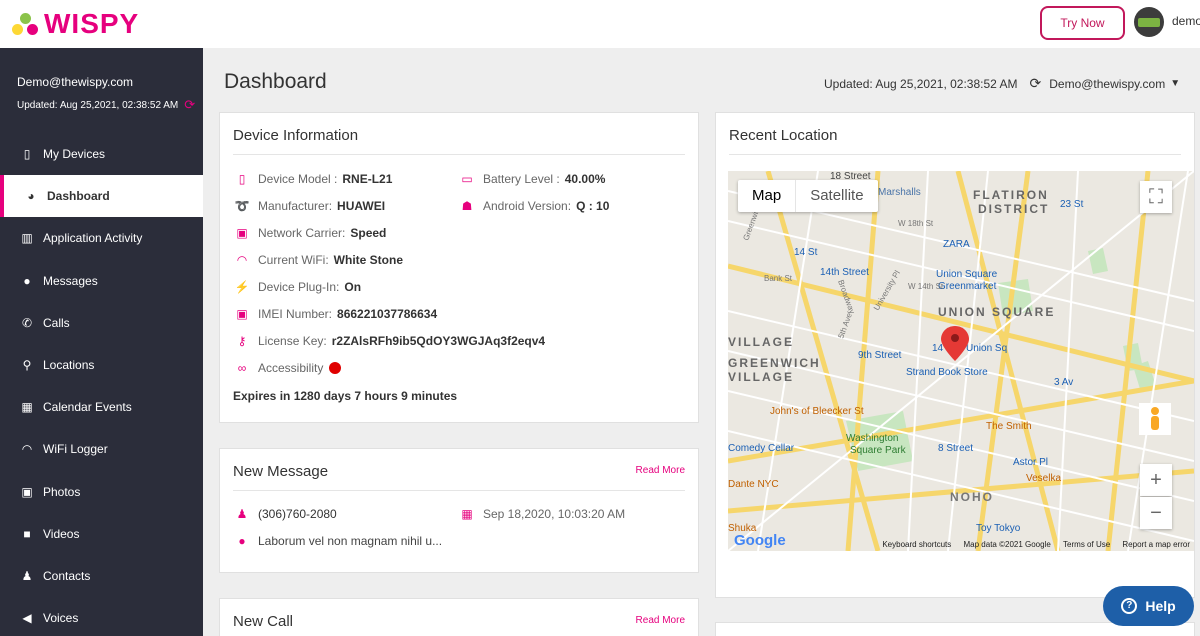 The width and height of the screenshot is (1200, 636). I want to click on logo-dots-icon, so click(26, 24).